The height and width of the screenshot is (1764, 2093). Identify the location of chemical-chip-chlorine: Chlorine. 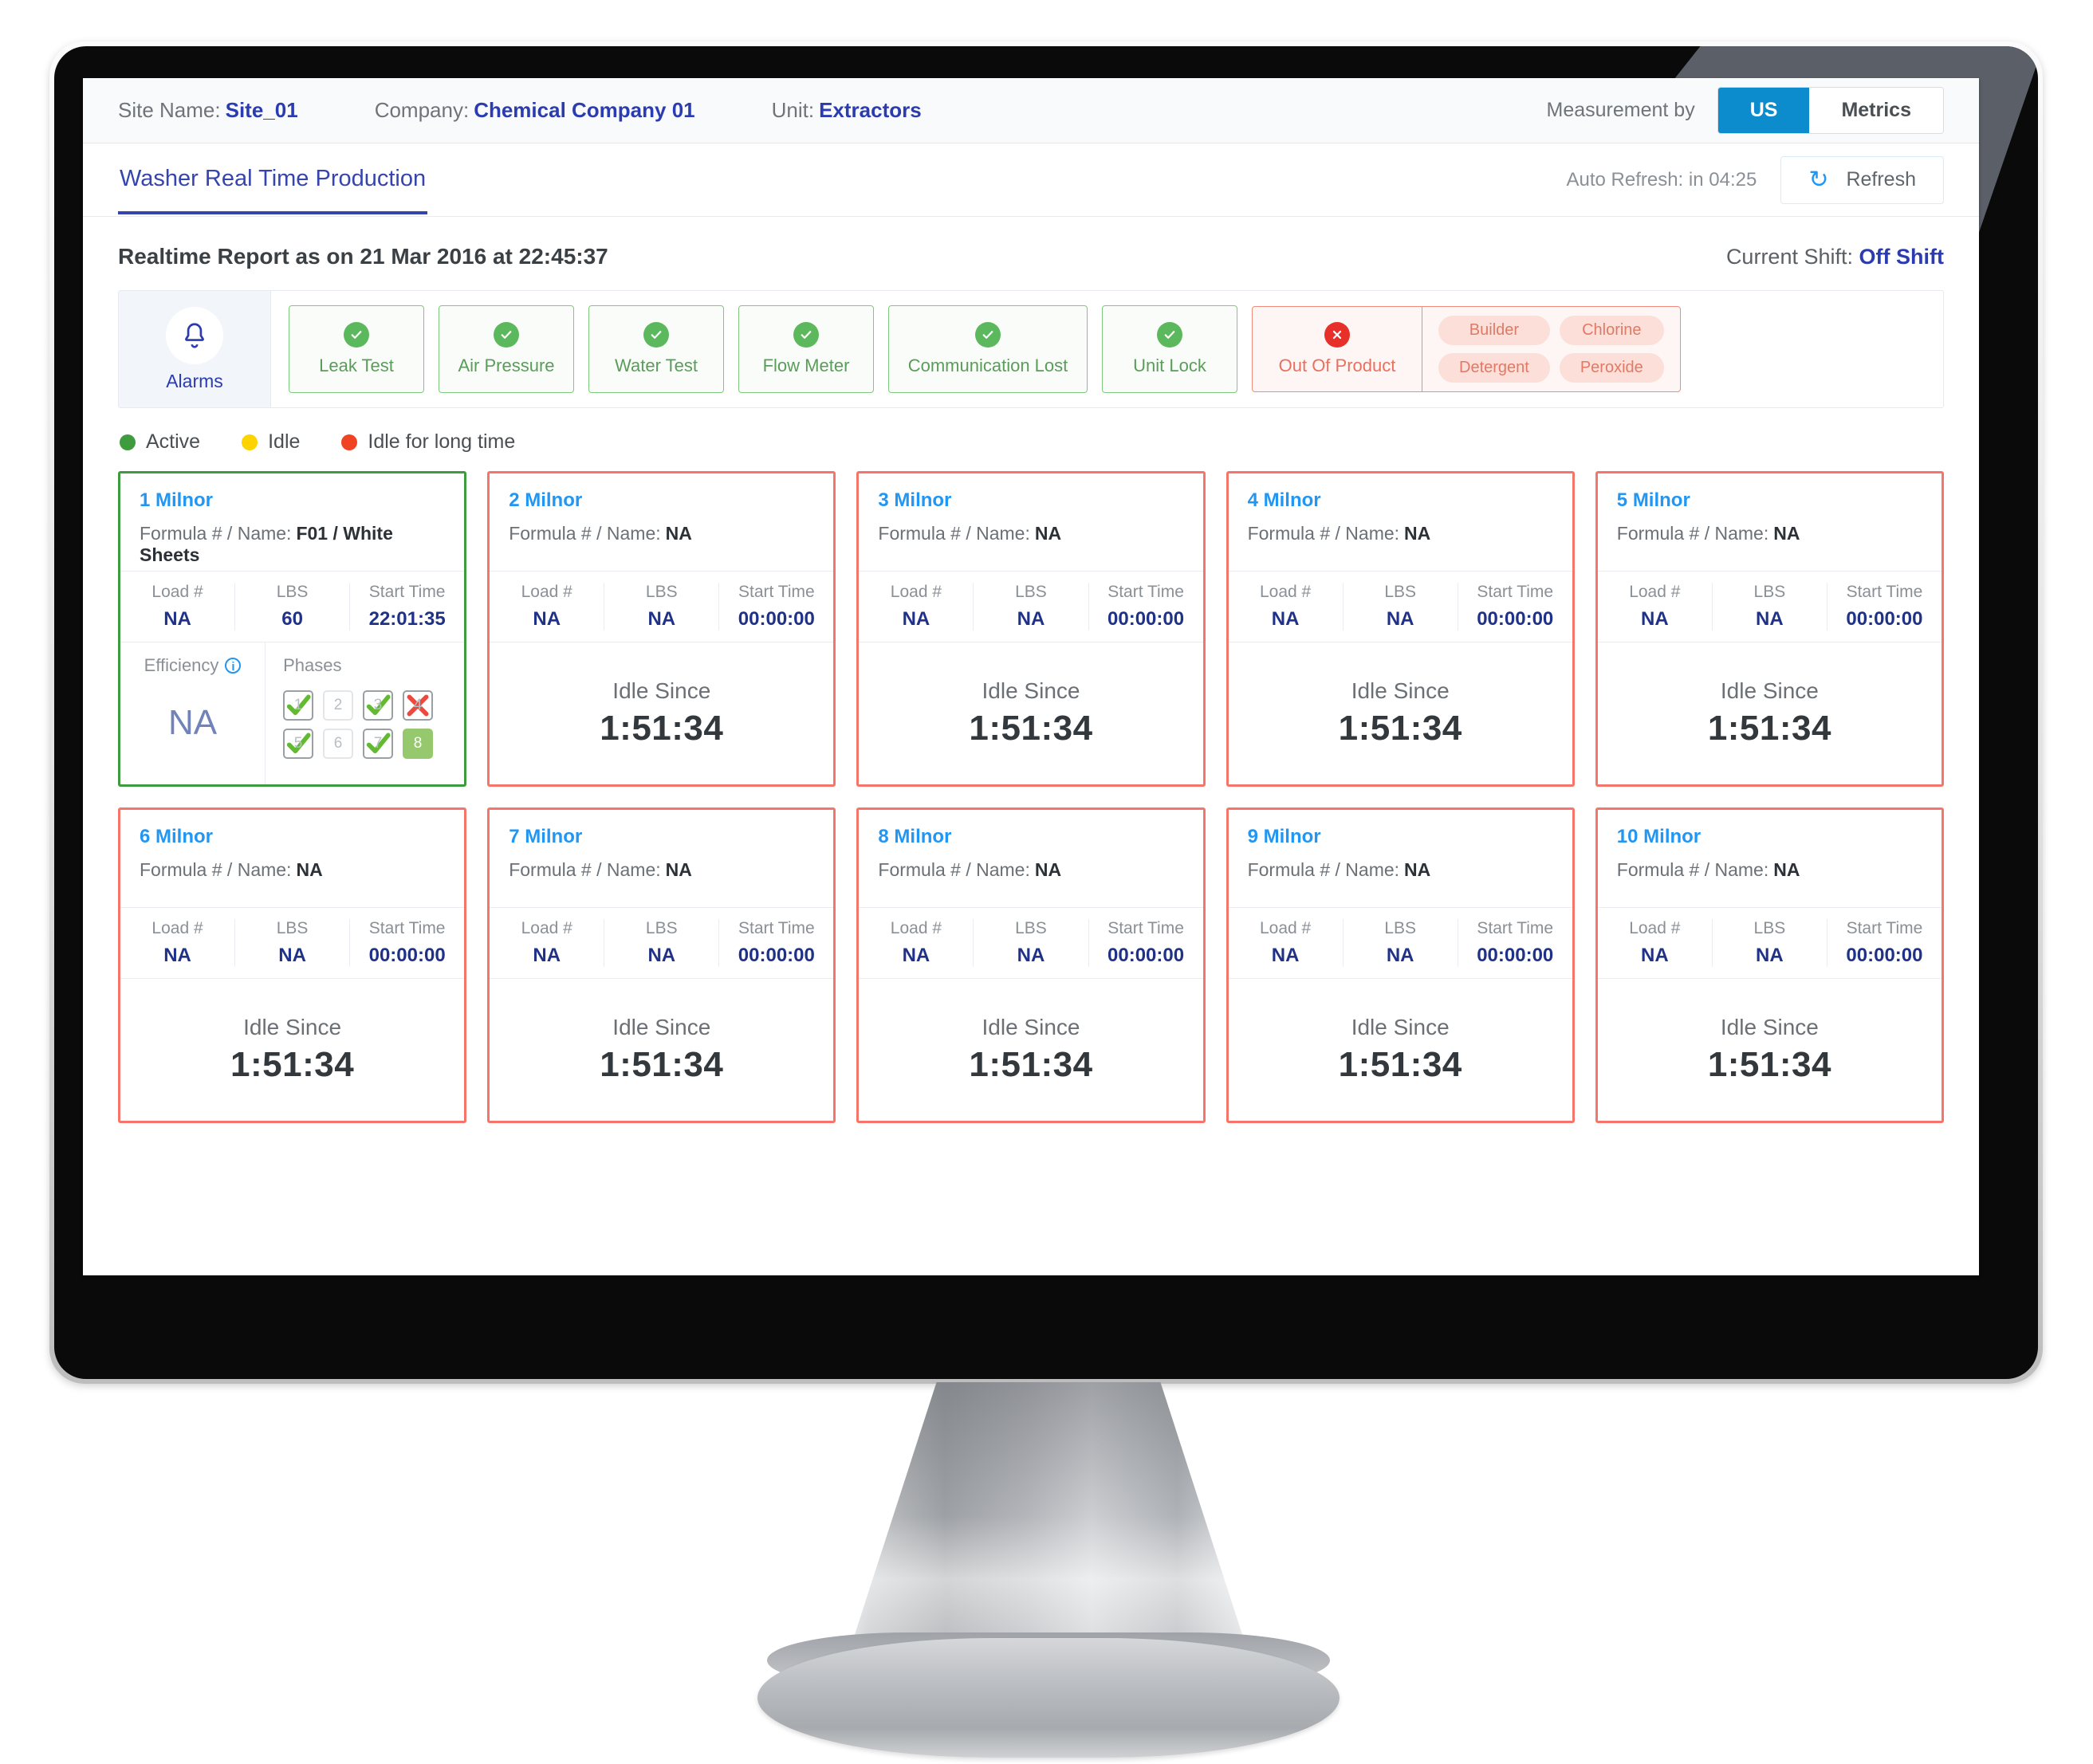
(1611, 330).